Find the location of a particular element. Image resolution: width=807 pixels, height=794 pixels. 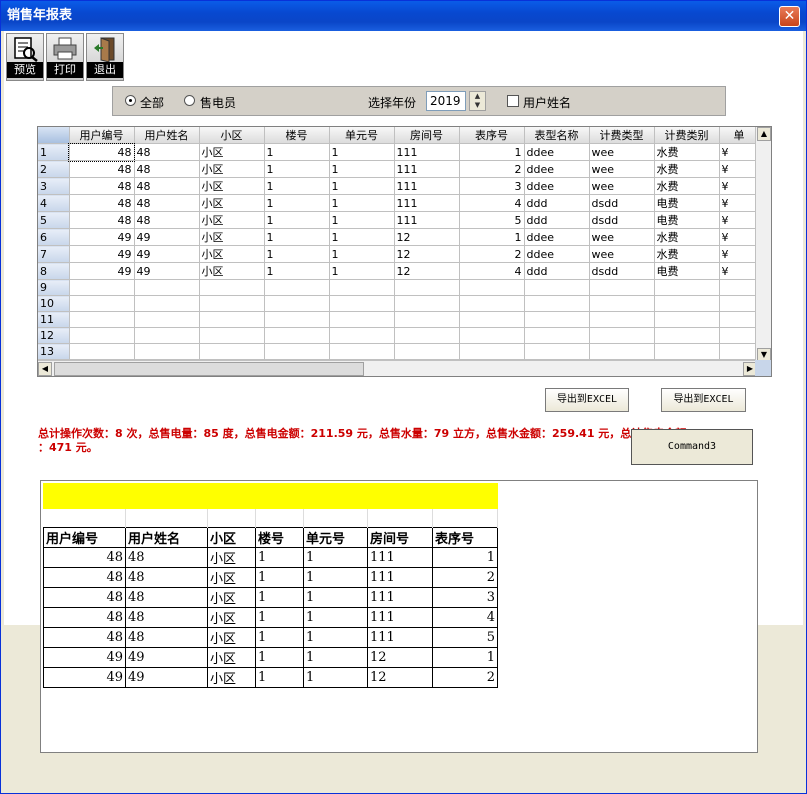

spin-up-icon: ▲ is located at coordinates (477, 96).